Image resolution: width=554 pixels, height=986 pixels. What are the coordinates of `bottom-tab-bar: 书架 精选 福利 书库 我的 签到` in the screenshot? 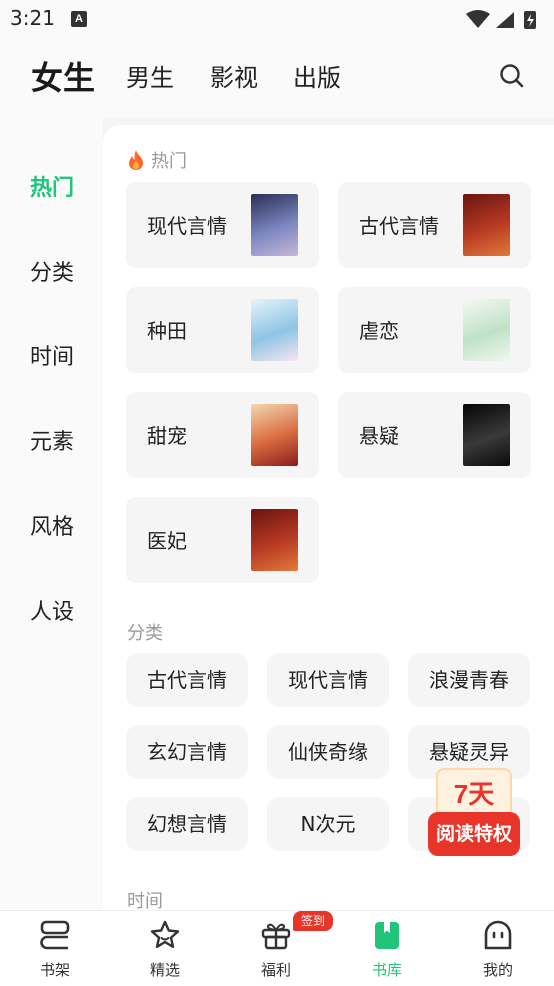 It's located at (277, 948).